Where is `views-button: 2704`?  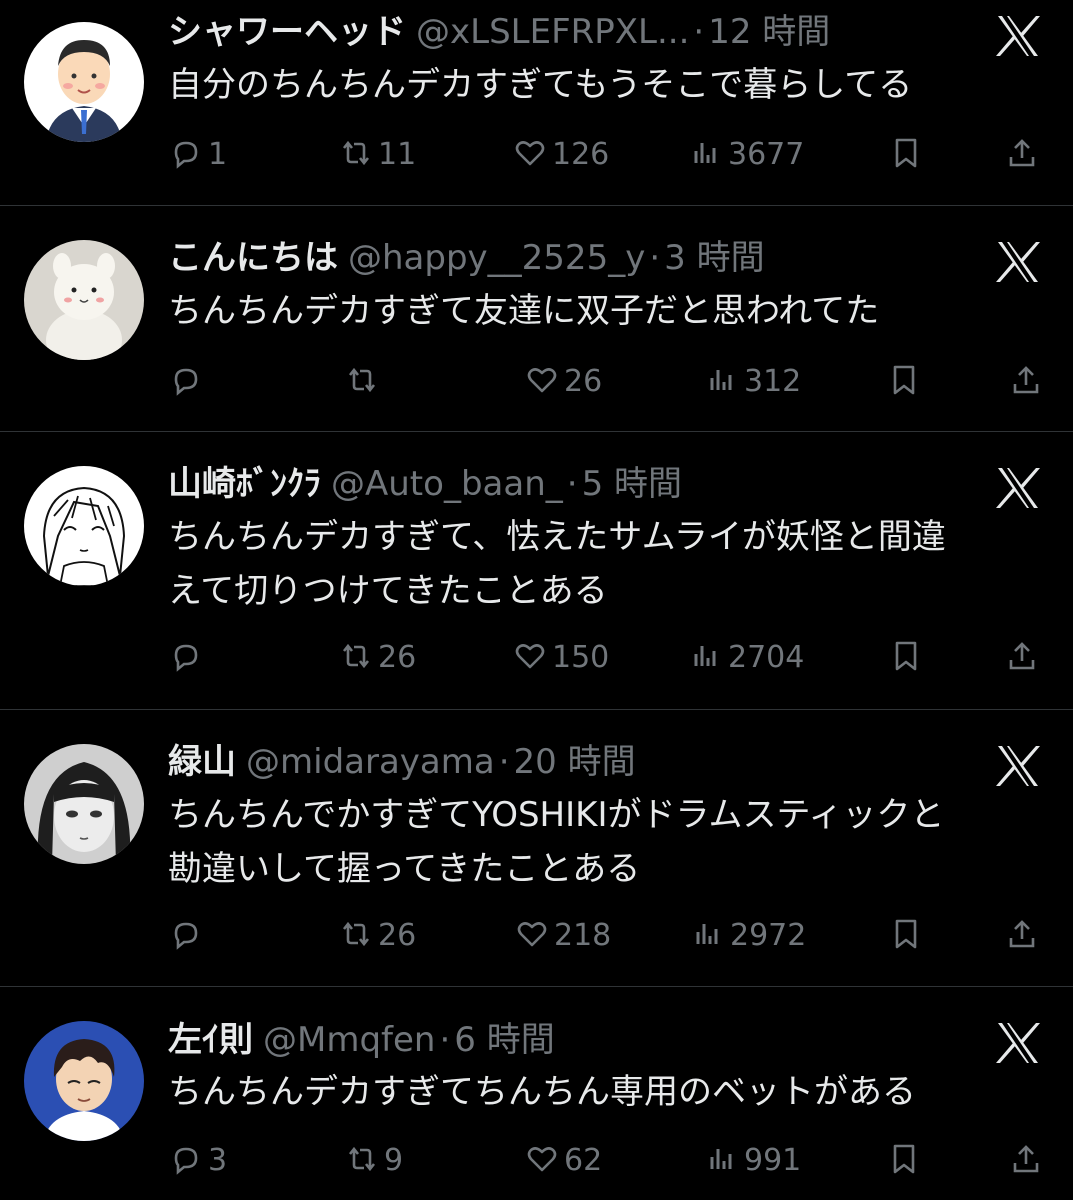
views-button: 2704 is located at coordinates (746, 658).